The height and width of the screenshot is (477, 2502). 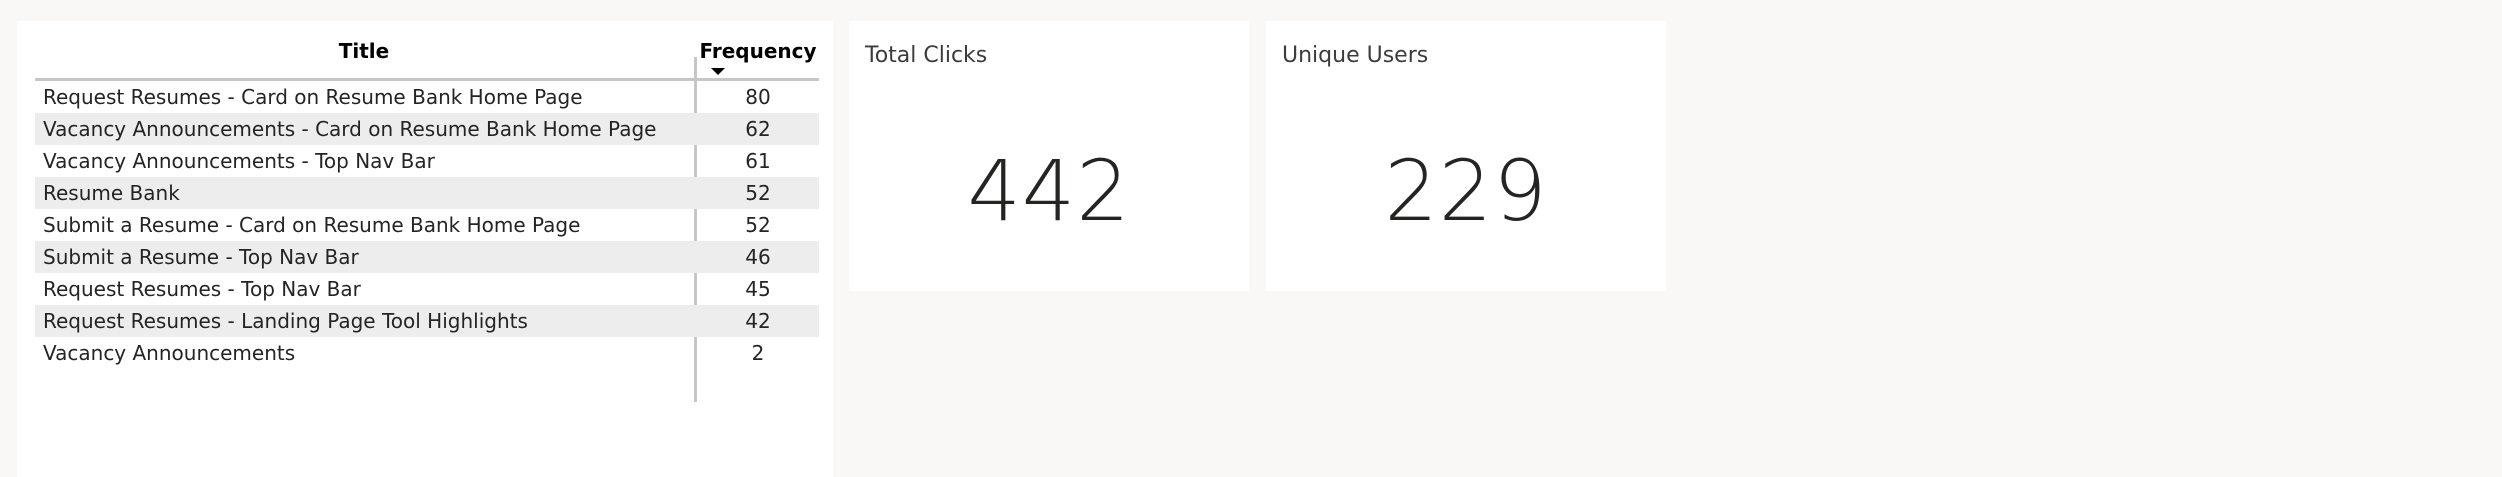 I want to click on cell-frequency: 62, so click(x=758, y=129).